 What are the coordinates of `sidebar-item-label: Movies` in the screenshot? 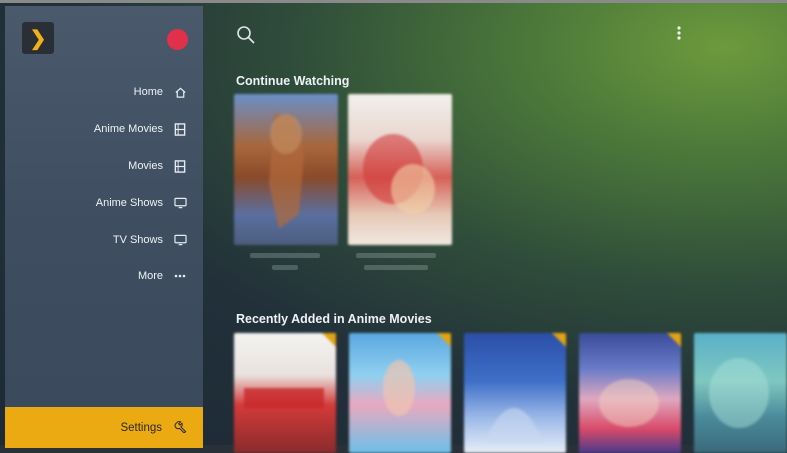 It's located at (145, 166).